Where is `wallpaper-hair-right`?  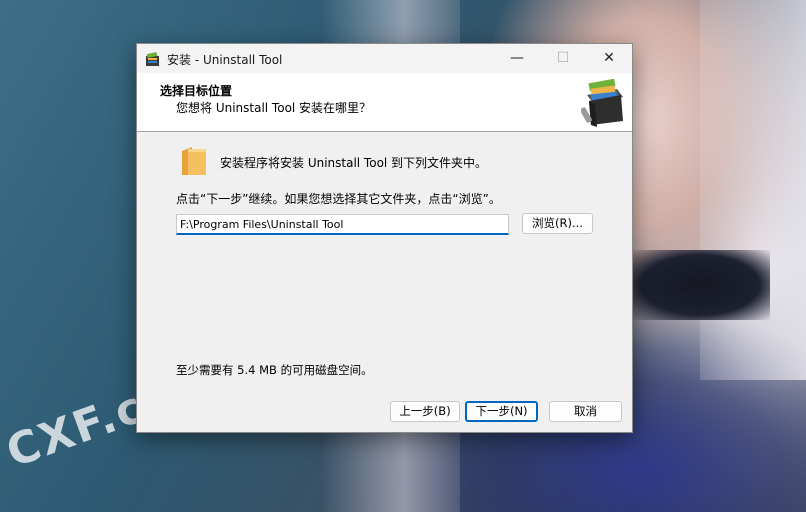 wallpaper-hair-right is located at coordinates (753, 190).